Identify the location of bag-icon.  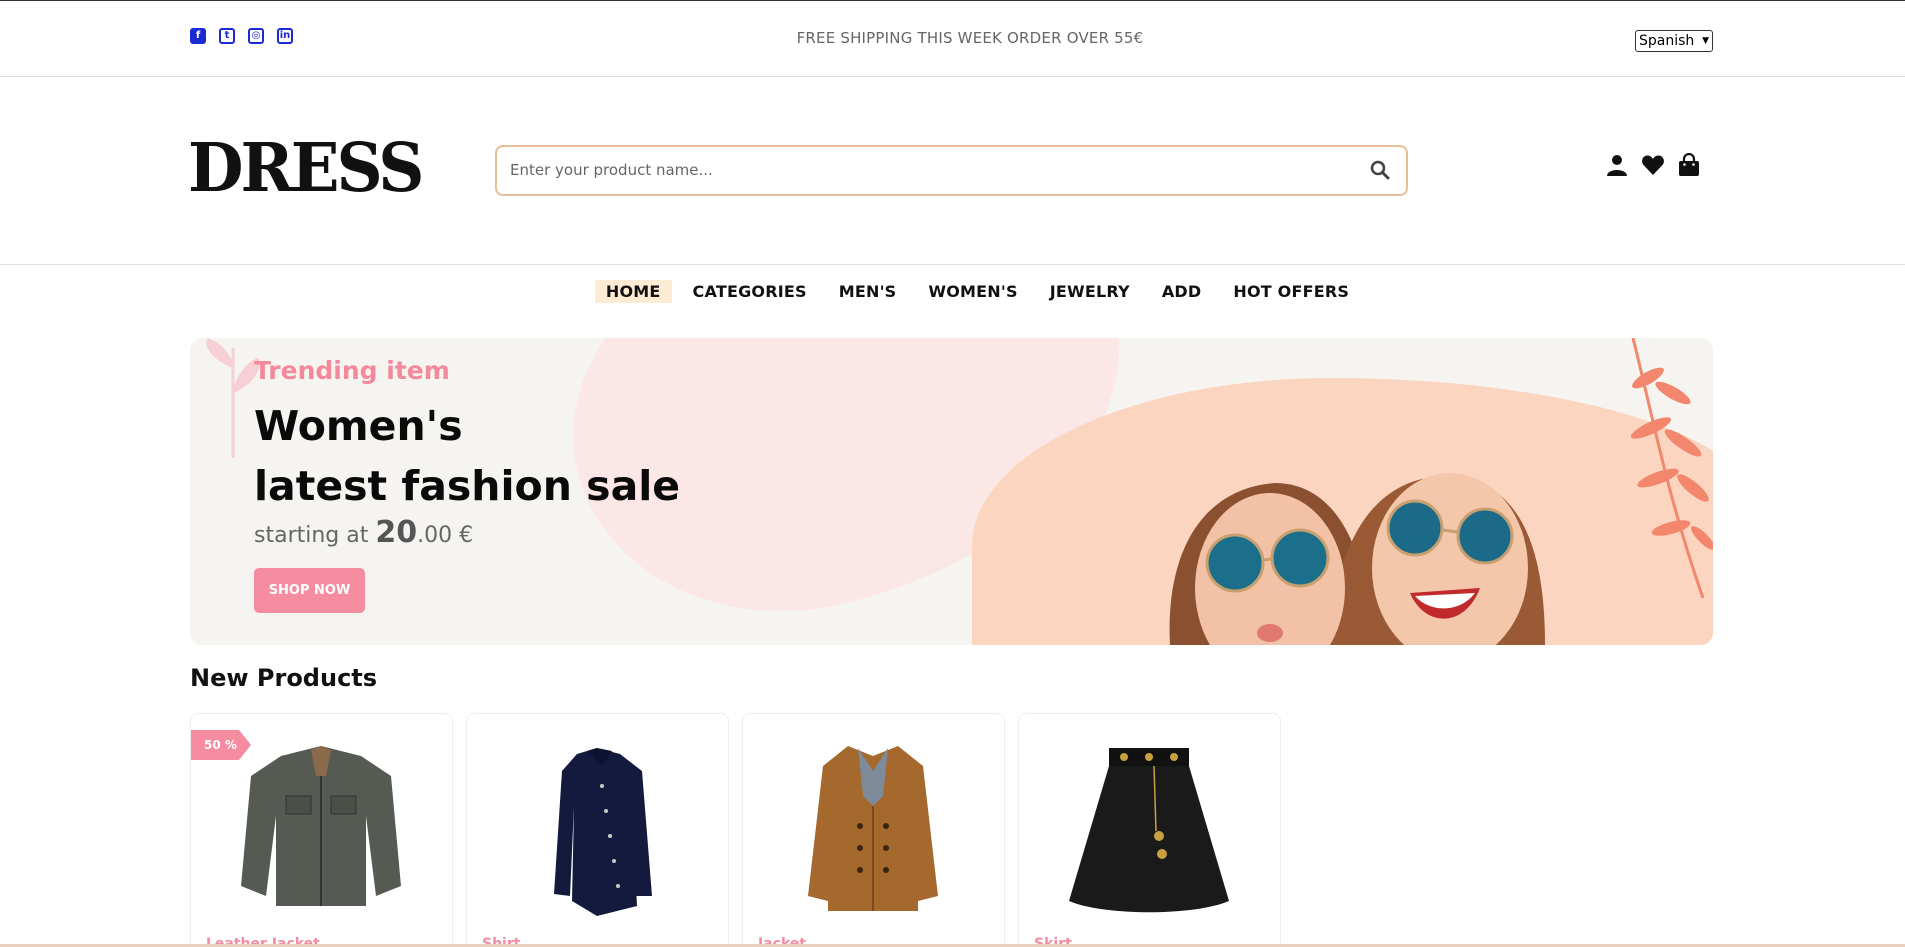
(1689, 165).